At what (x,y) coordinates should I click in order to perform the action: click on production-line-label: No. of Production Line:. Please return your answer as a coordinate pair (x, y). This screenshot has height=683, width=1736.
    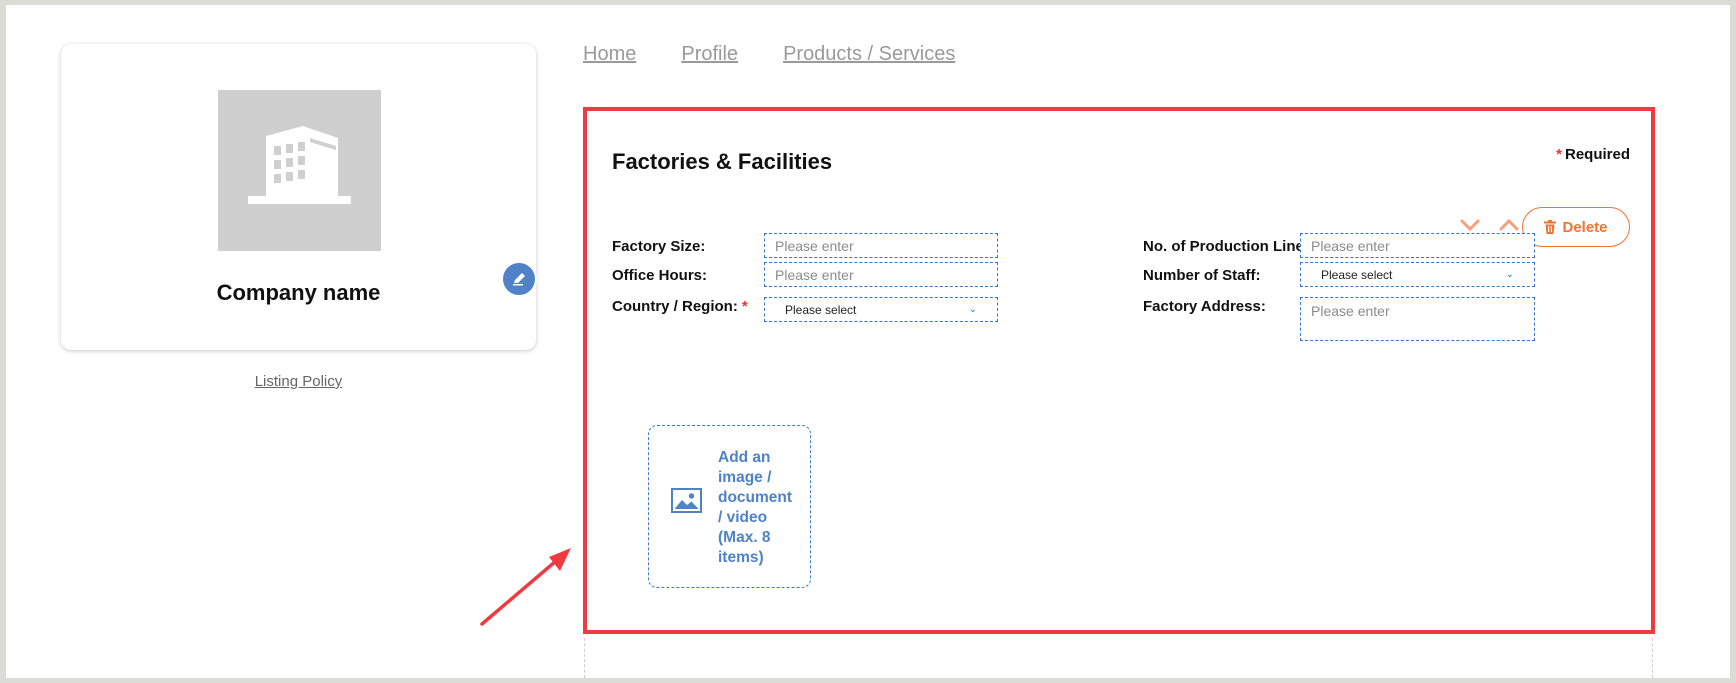
    Looking at the image, I should click on (1226, 246).